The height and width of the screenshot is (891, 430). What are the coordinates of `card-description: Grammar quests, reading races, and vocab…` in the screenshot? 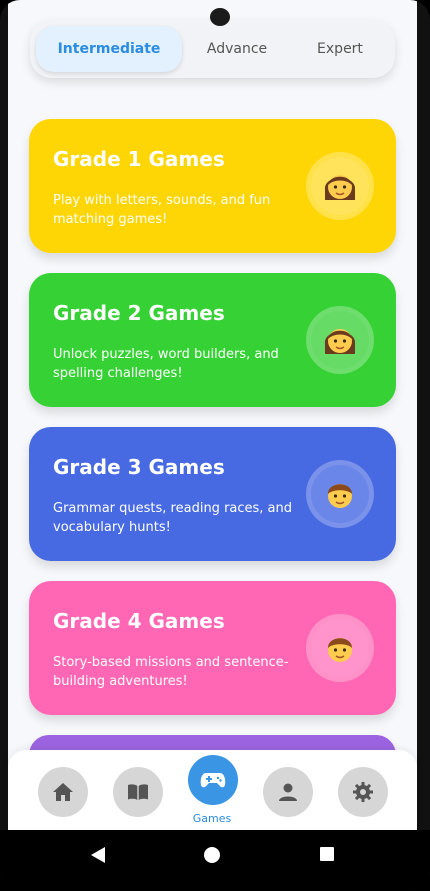 It's located at (173, 518).